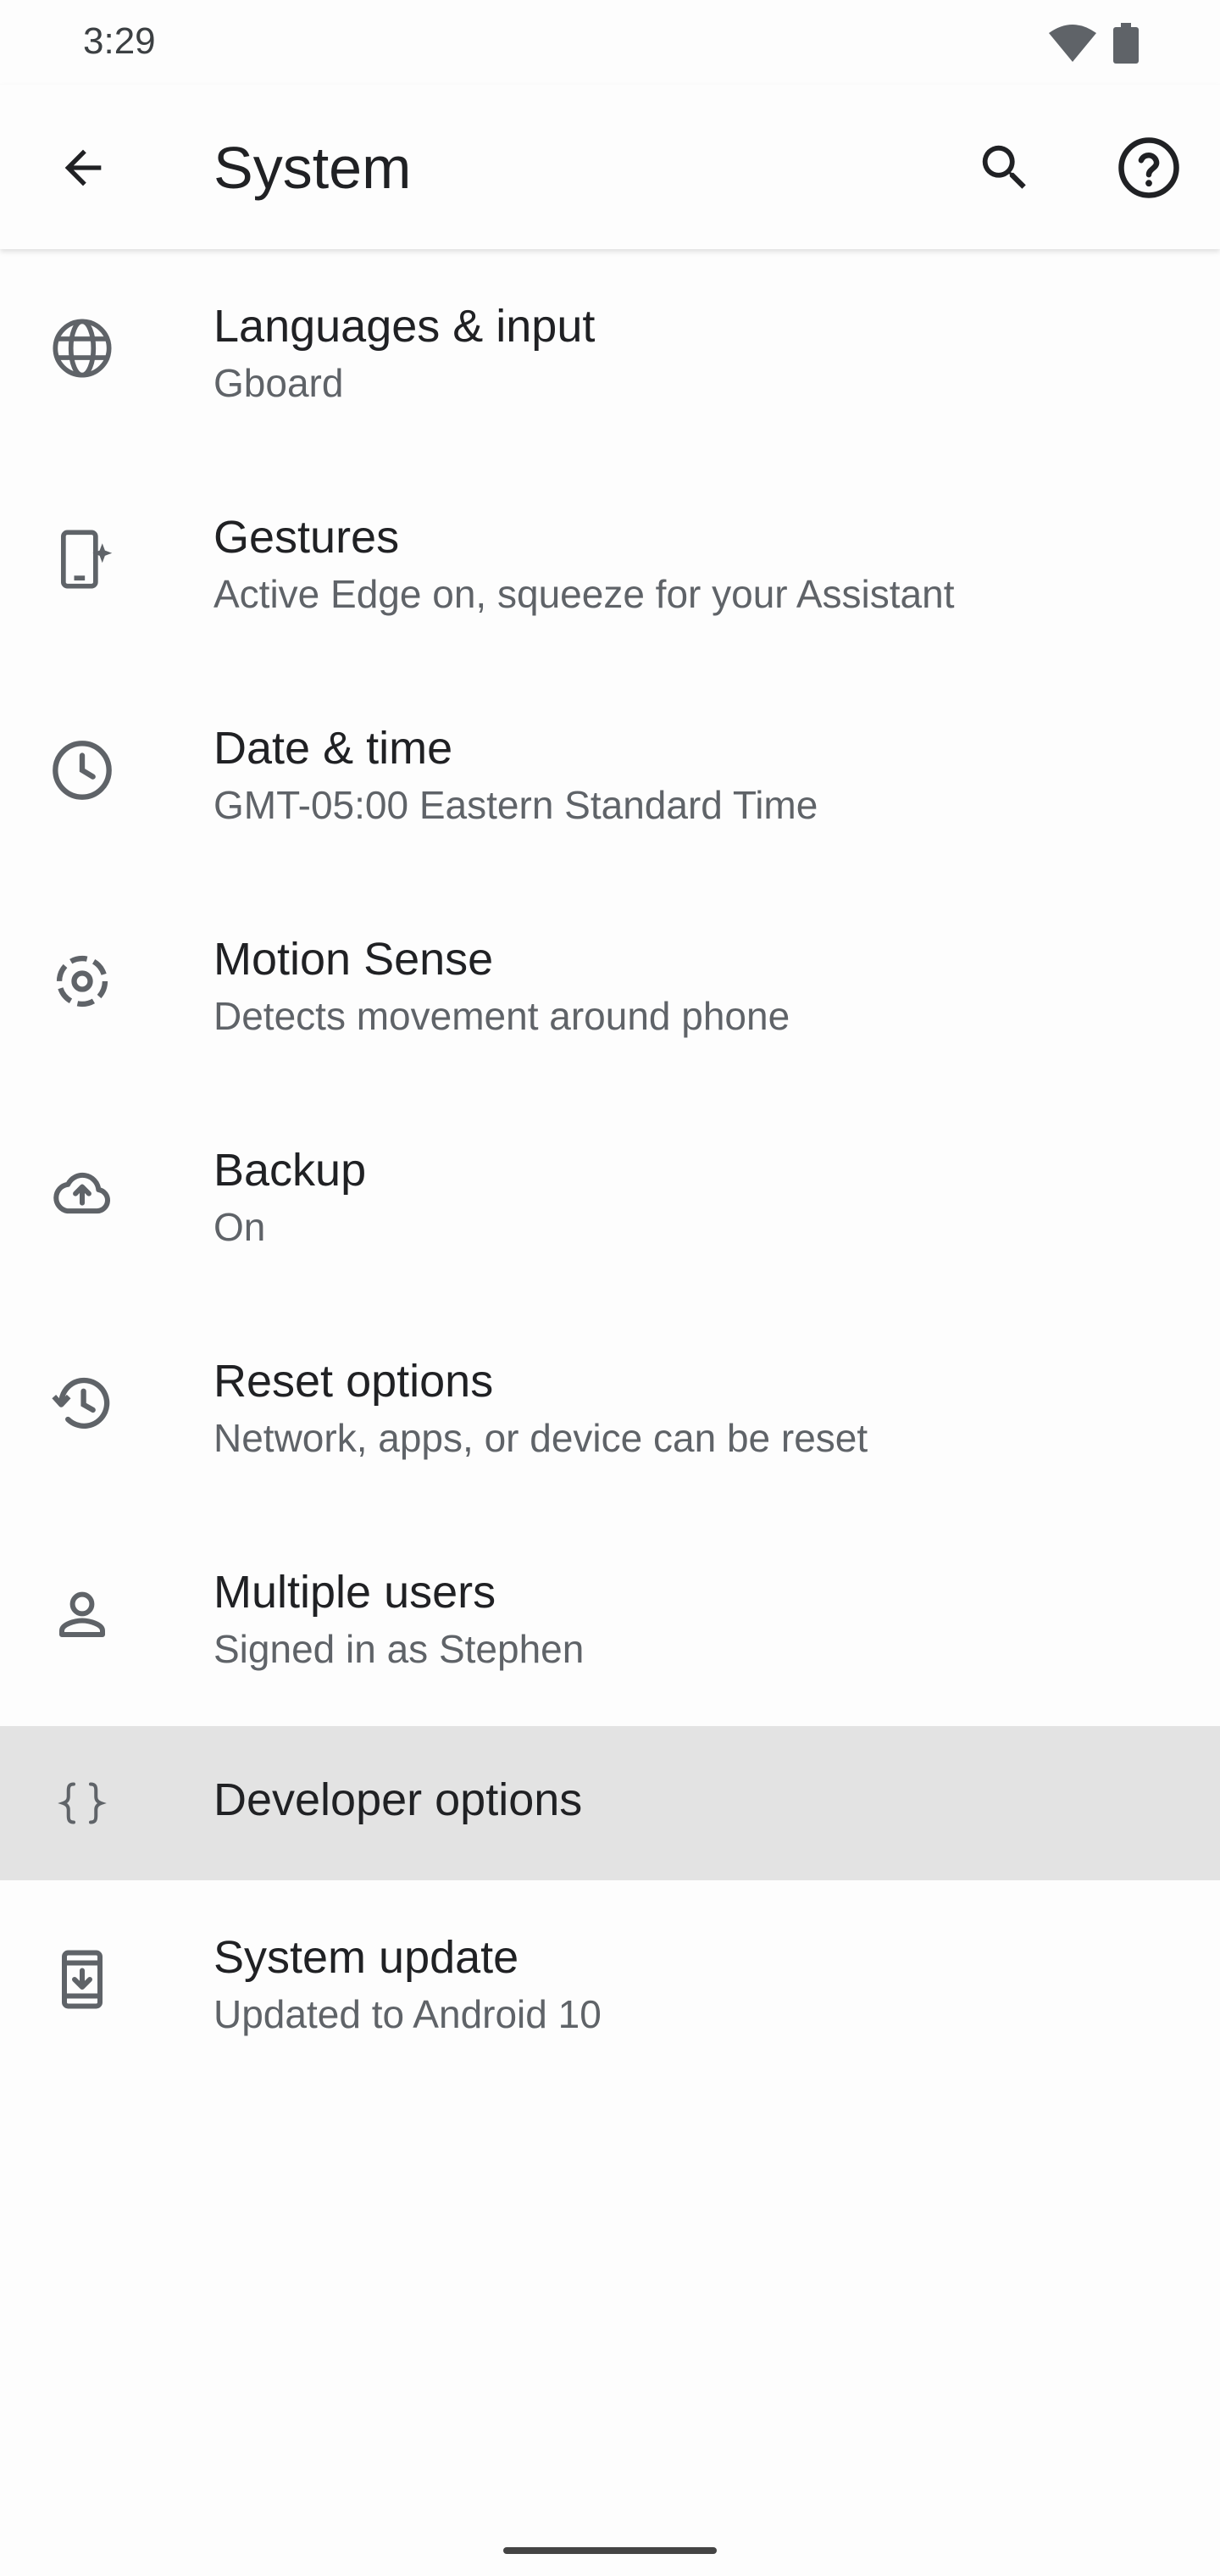  I want to click on page-title: System, so click(313, 168).